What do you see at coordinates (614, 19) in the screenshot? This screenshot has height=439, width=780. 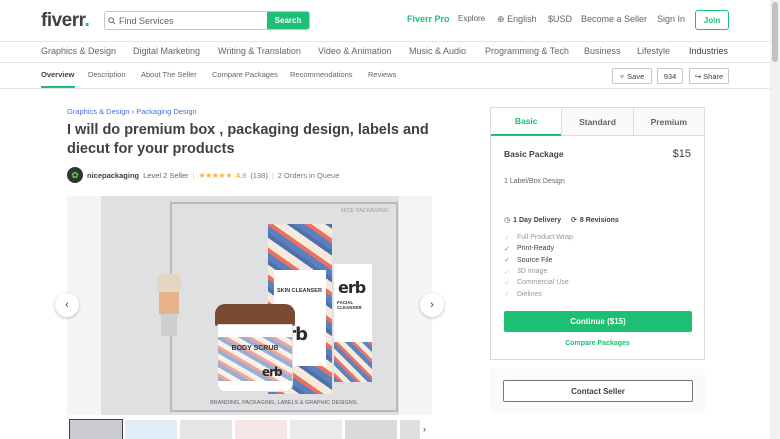 I see `nav-become-seller: Become a Seller` at bounding box center [614, 19].